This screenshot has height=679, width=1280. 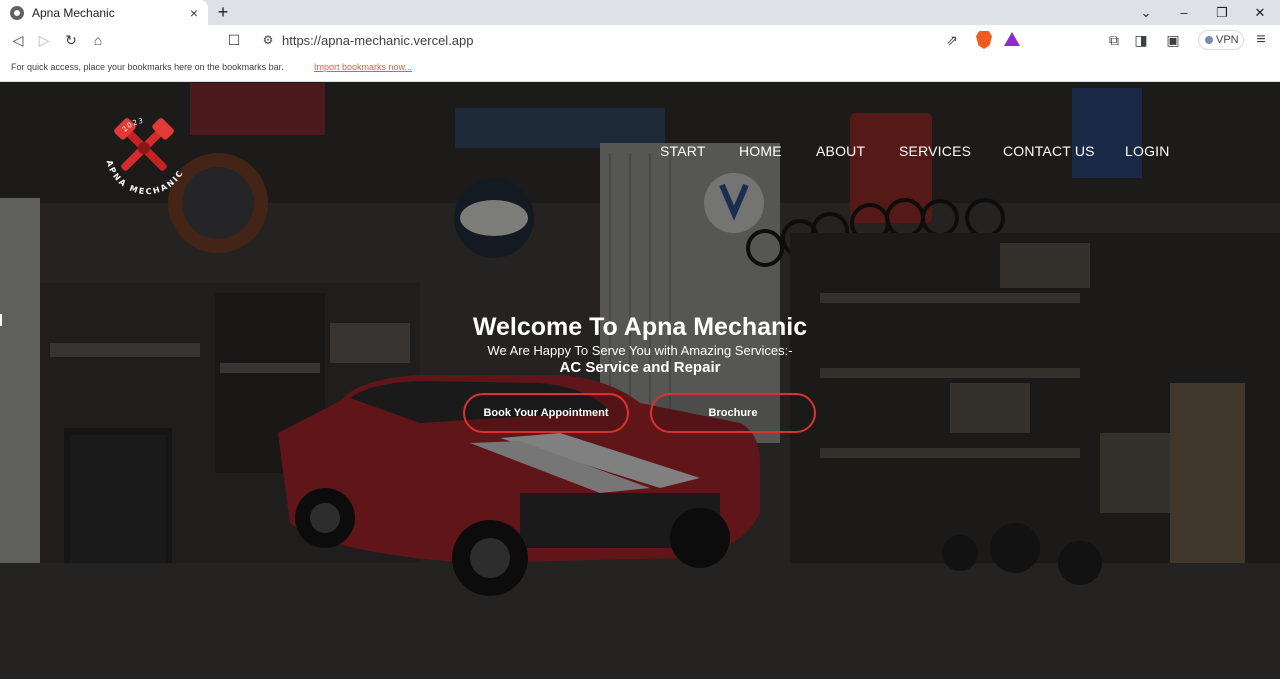 I want to click on globe-icon, so click(x=17, y=12).